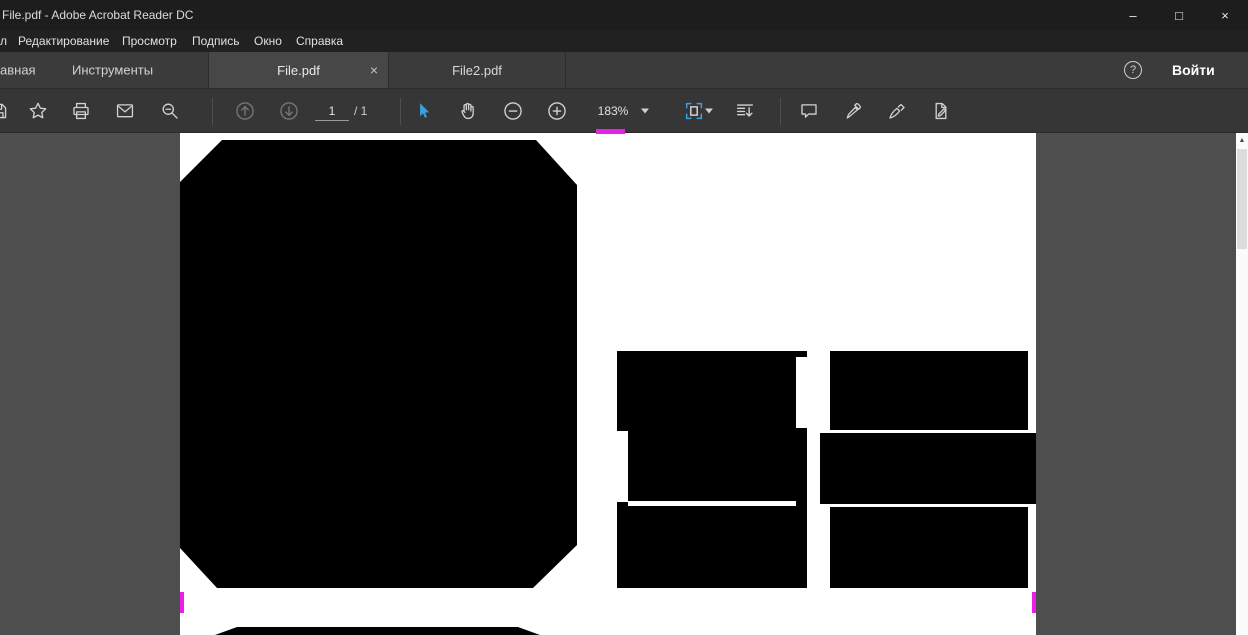  I want to click on page-fit-button, so click(694, 111).